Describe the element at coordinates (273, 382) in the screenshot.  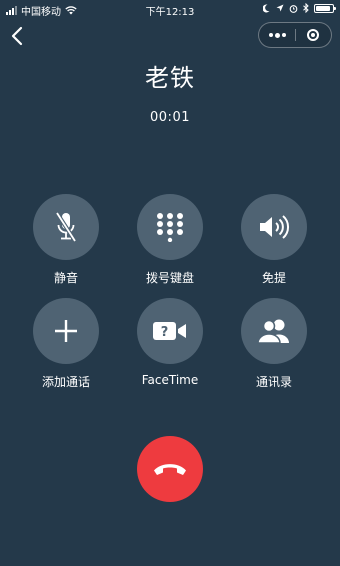
I see `contacts-label: 通讯录` at that location.